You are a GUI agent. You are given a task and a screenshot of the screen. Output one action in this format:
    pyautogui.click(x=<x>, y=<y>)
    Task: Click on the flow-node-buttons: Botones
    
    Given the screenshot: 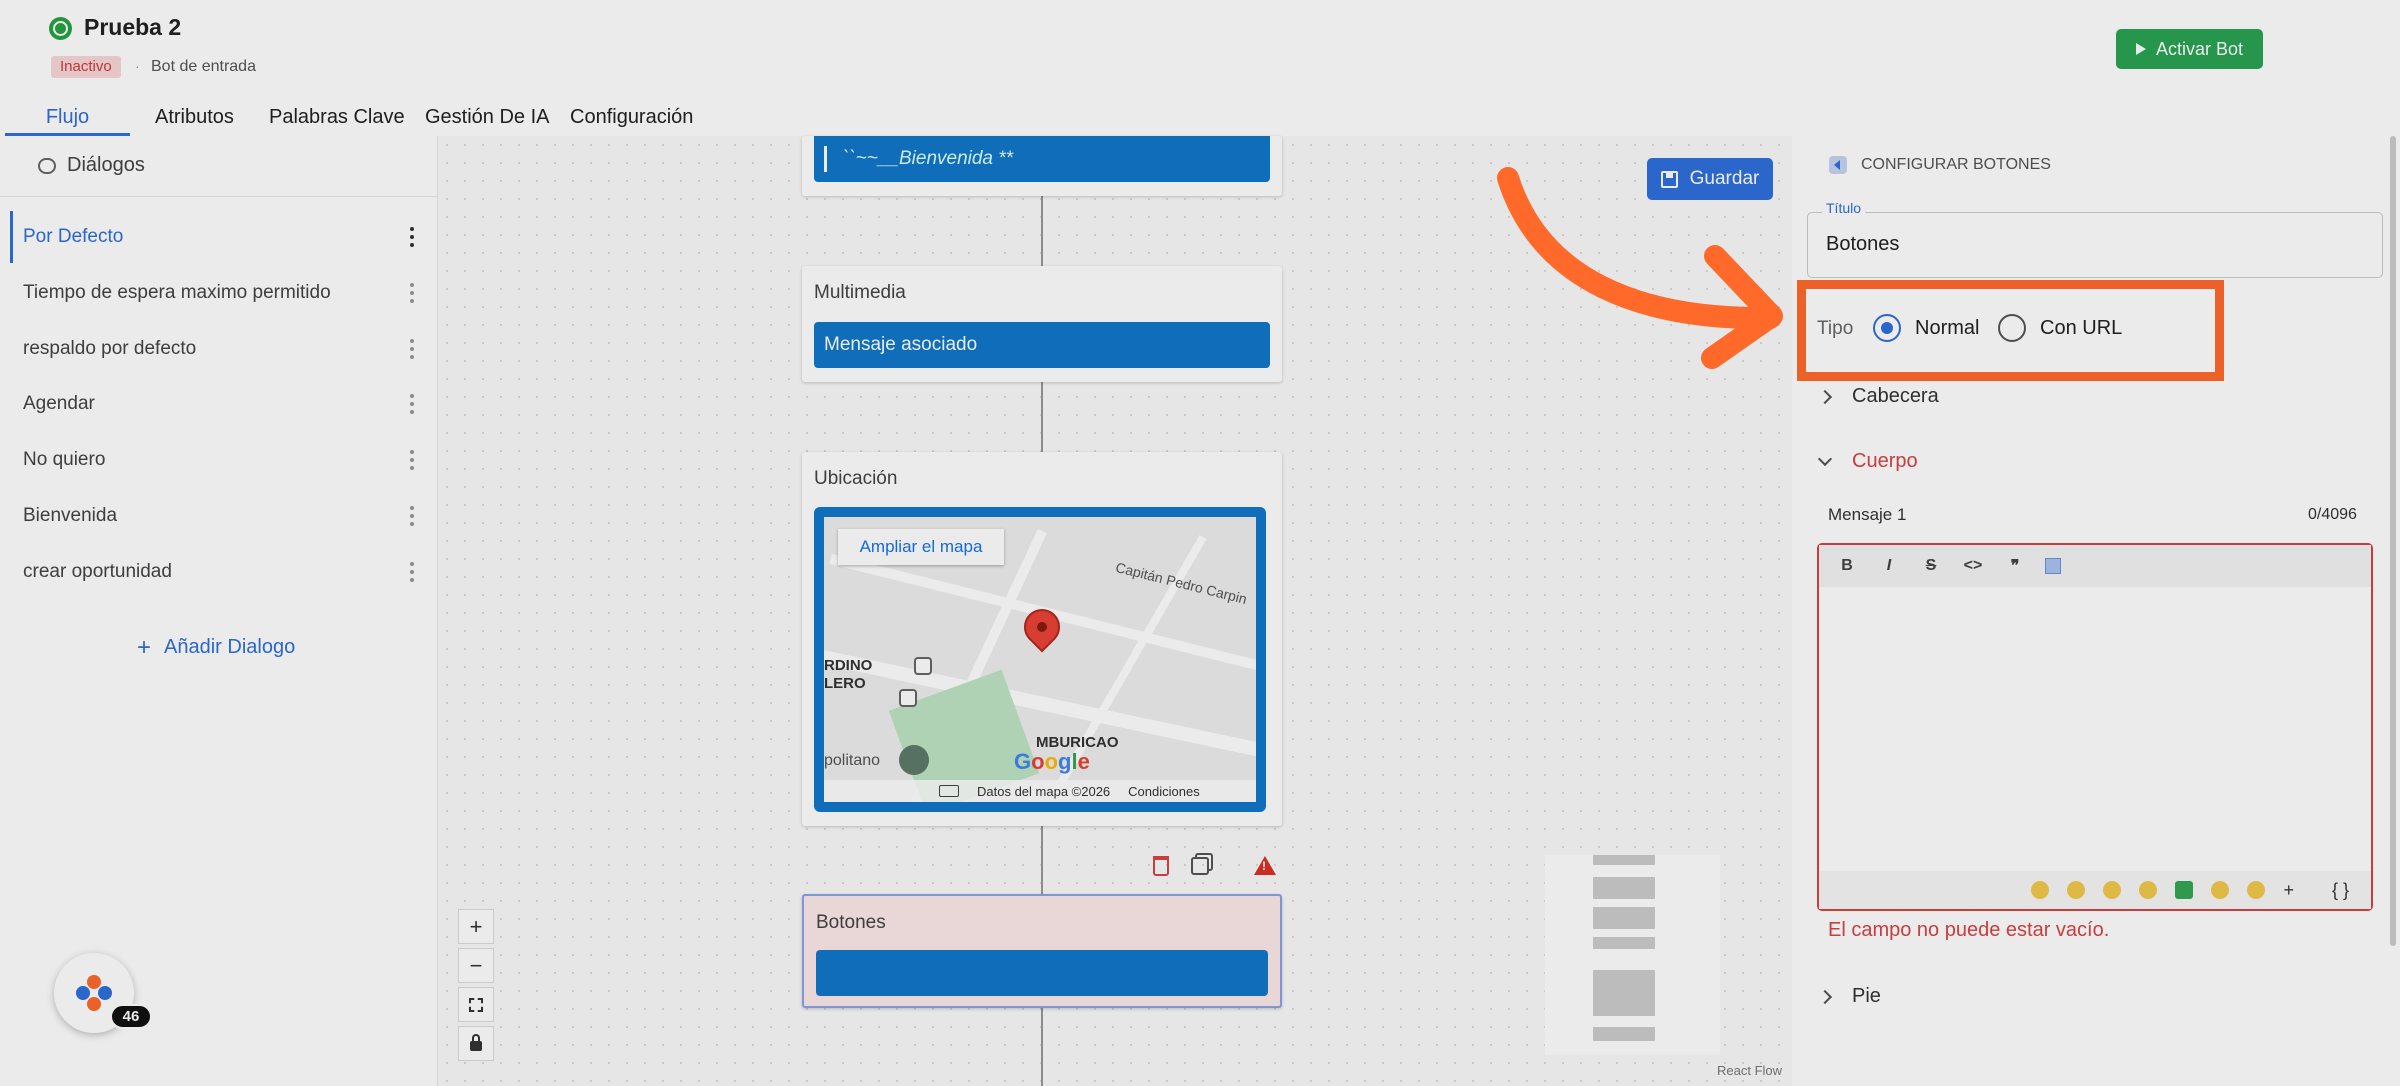 What is the action you would take?
    pyautogui.click(x=1042, y=951)
    